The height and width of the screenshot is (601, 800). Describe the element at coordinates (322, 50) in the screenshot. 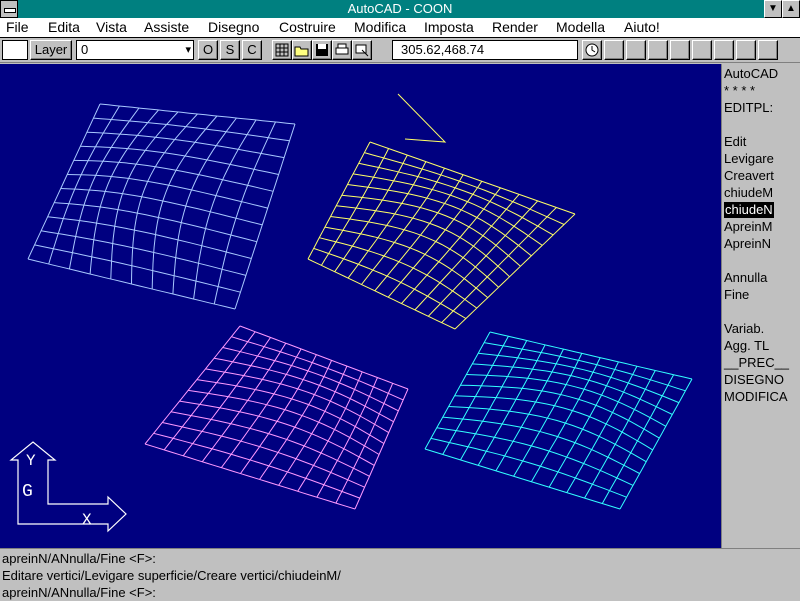

I see `save-icon` at that location.